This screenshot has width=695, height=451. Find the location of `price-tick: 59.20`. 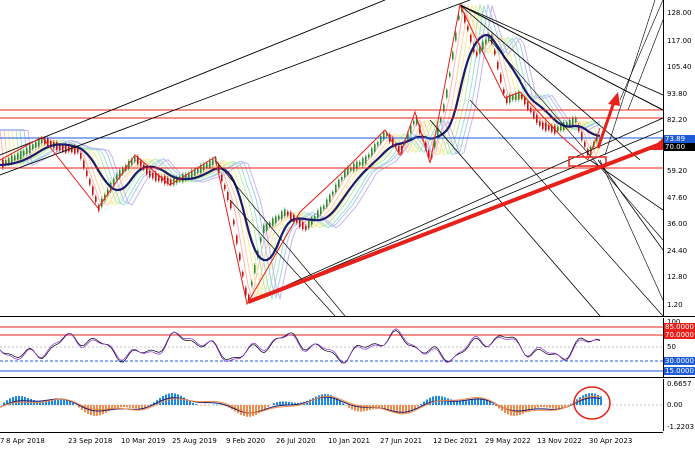

price-tick: 59.20 is located at coordinates (677, 171).